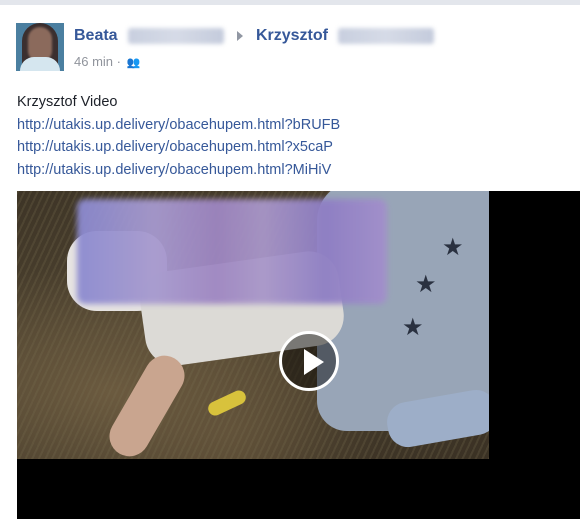 The height and width of the screenshot is (525, 580). What do you see at coordinates (93, 61) in the screenshot?
I see `post-timestamp: 46 min` at bounding box center [93, 61].